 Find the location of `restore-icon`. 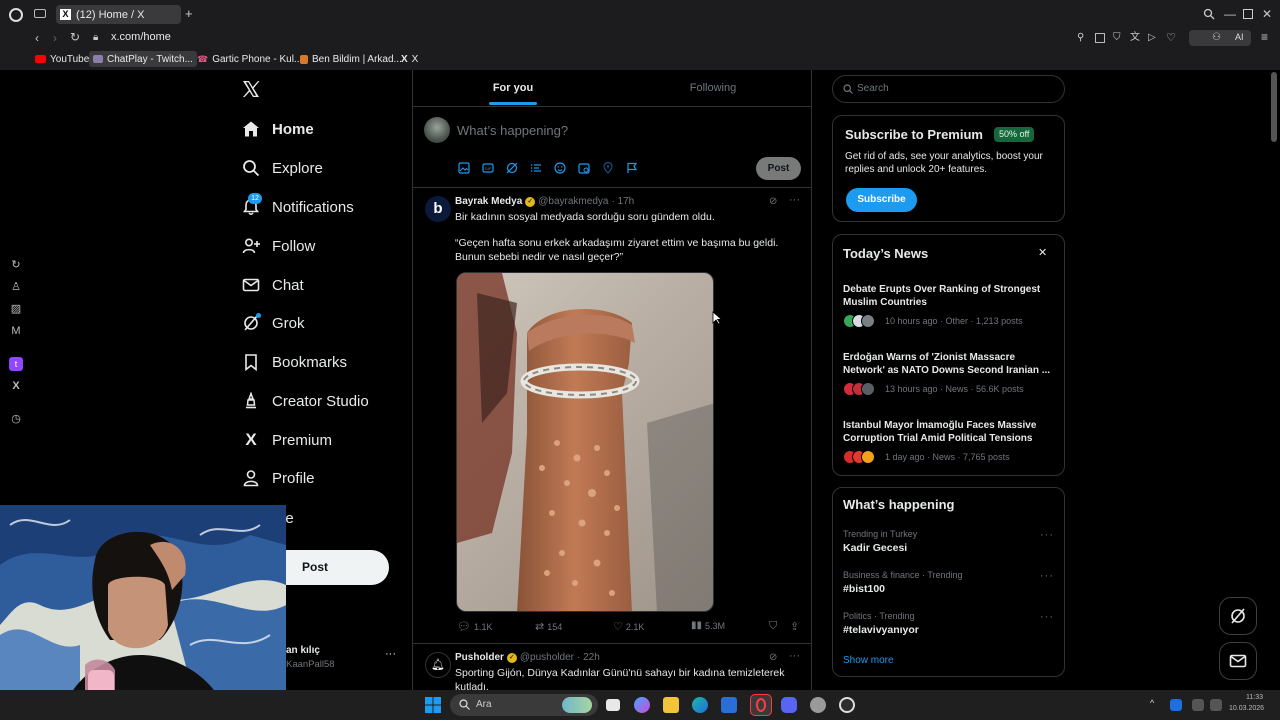

restore-icon is located at coordinates (1248, 14).